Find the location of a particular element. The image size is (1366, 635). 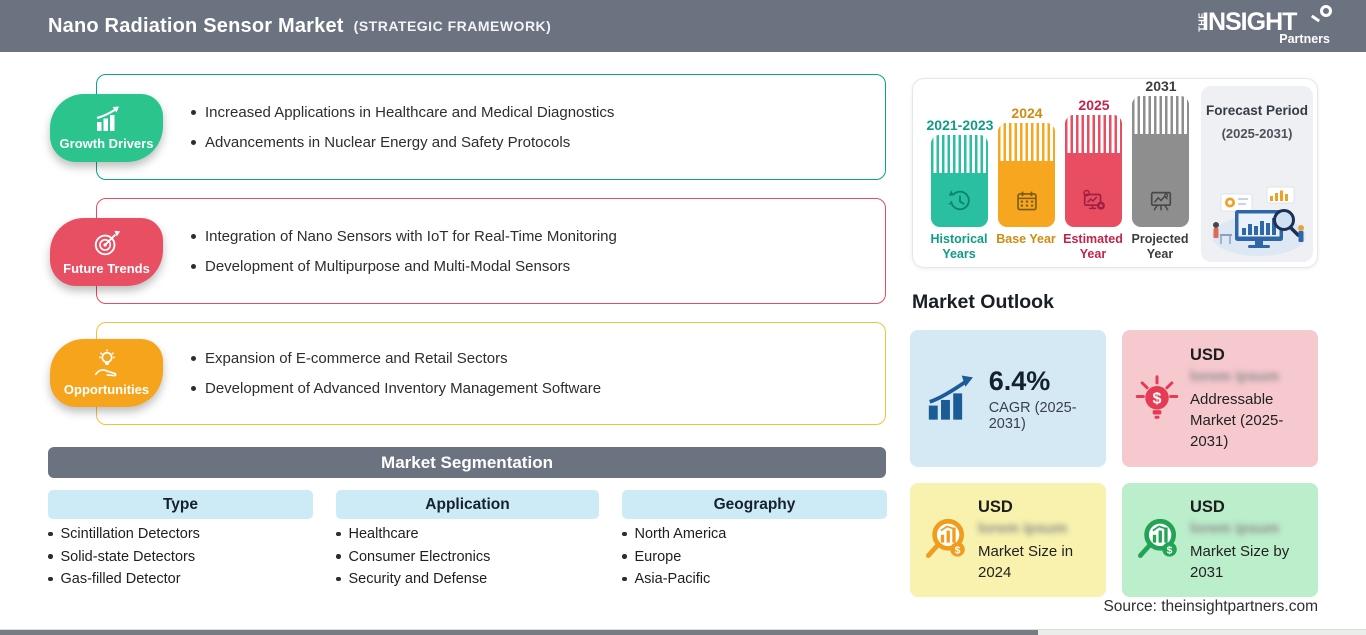

presentation-icon is located at coordinates (1160, 201).